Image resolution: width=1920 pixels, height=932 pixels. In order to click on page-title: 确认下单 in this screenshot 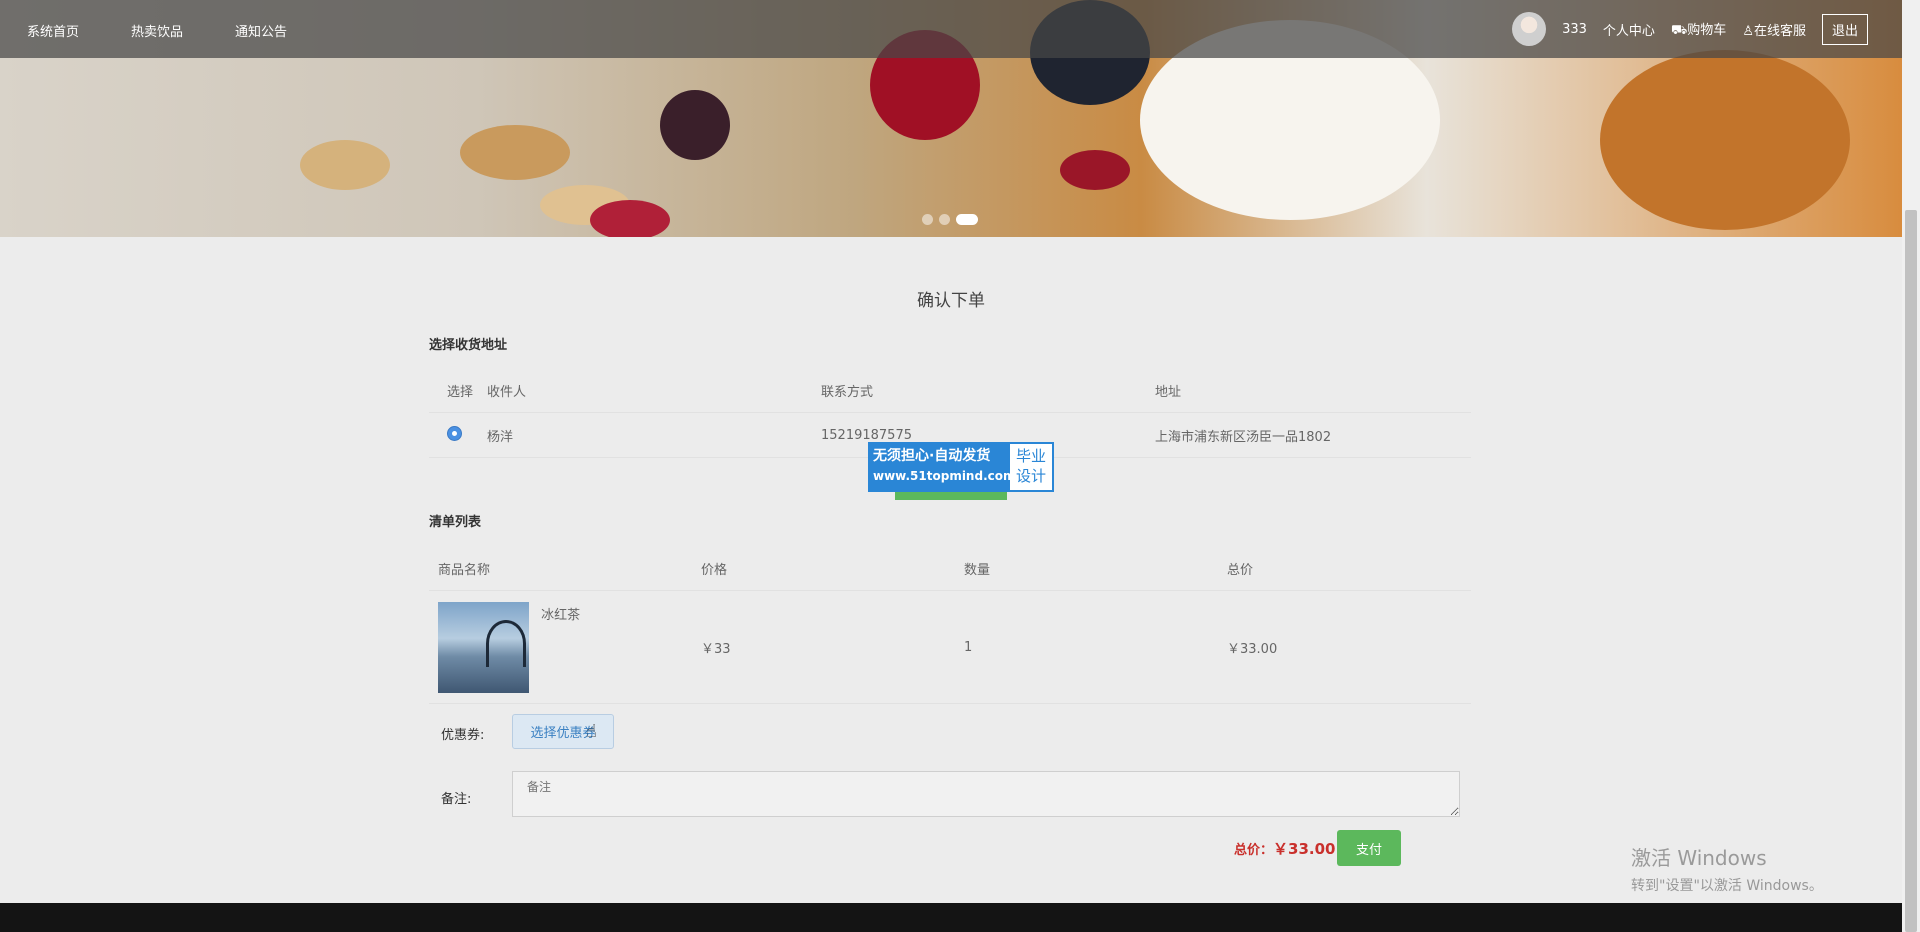, I will do `click(951, 301)`.